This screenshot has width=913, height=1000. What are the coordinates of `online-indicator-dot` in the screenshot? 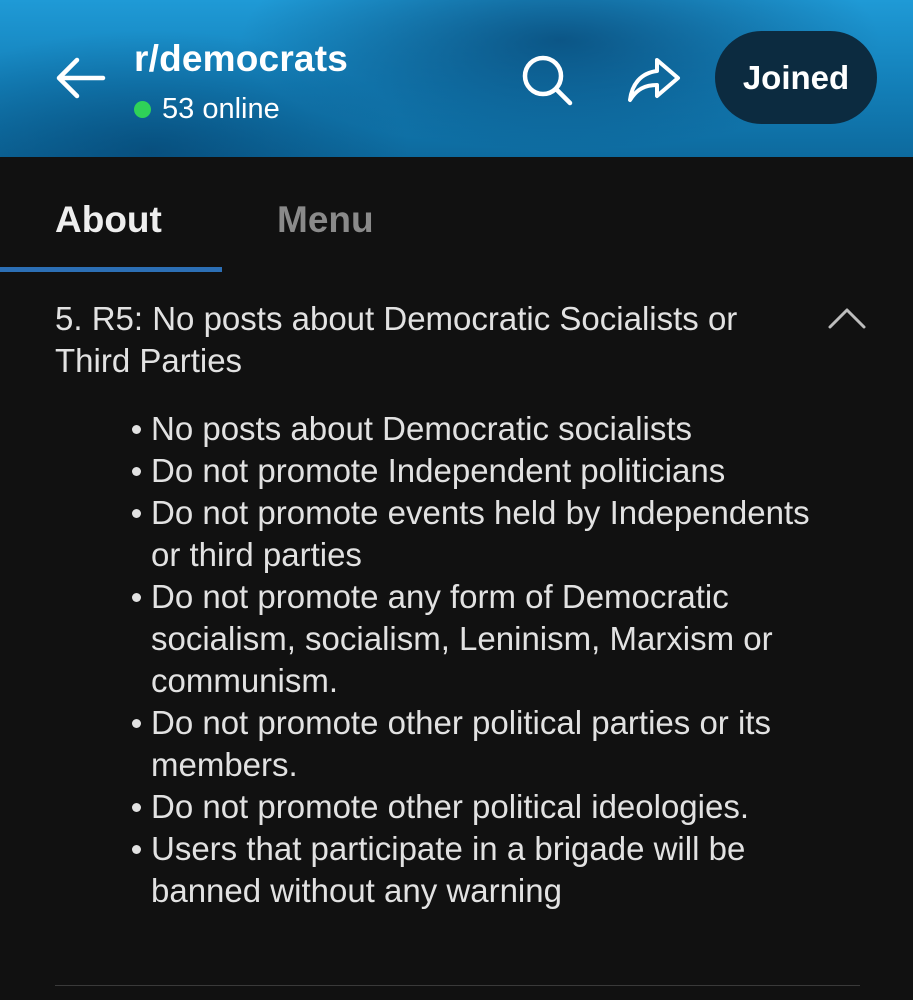 It's located at (142, 109).